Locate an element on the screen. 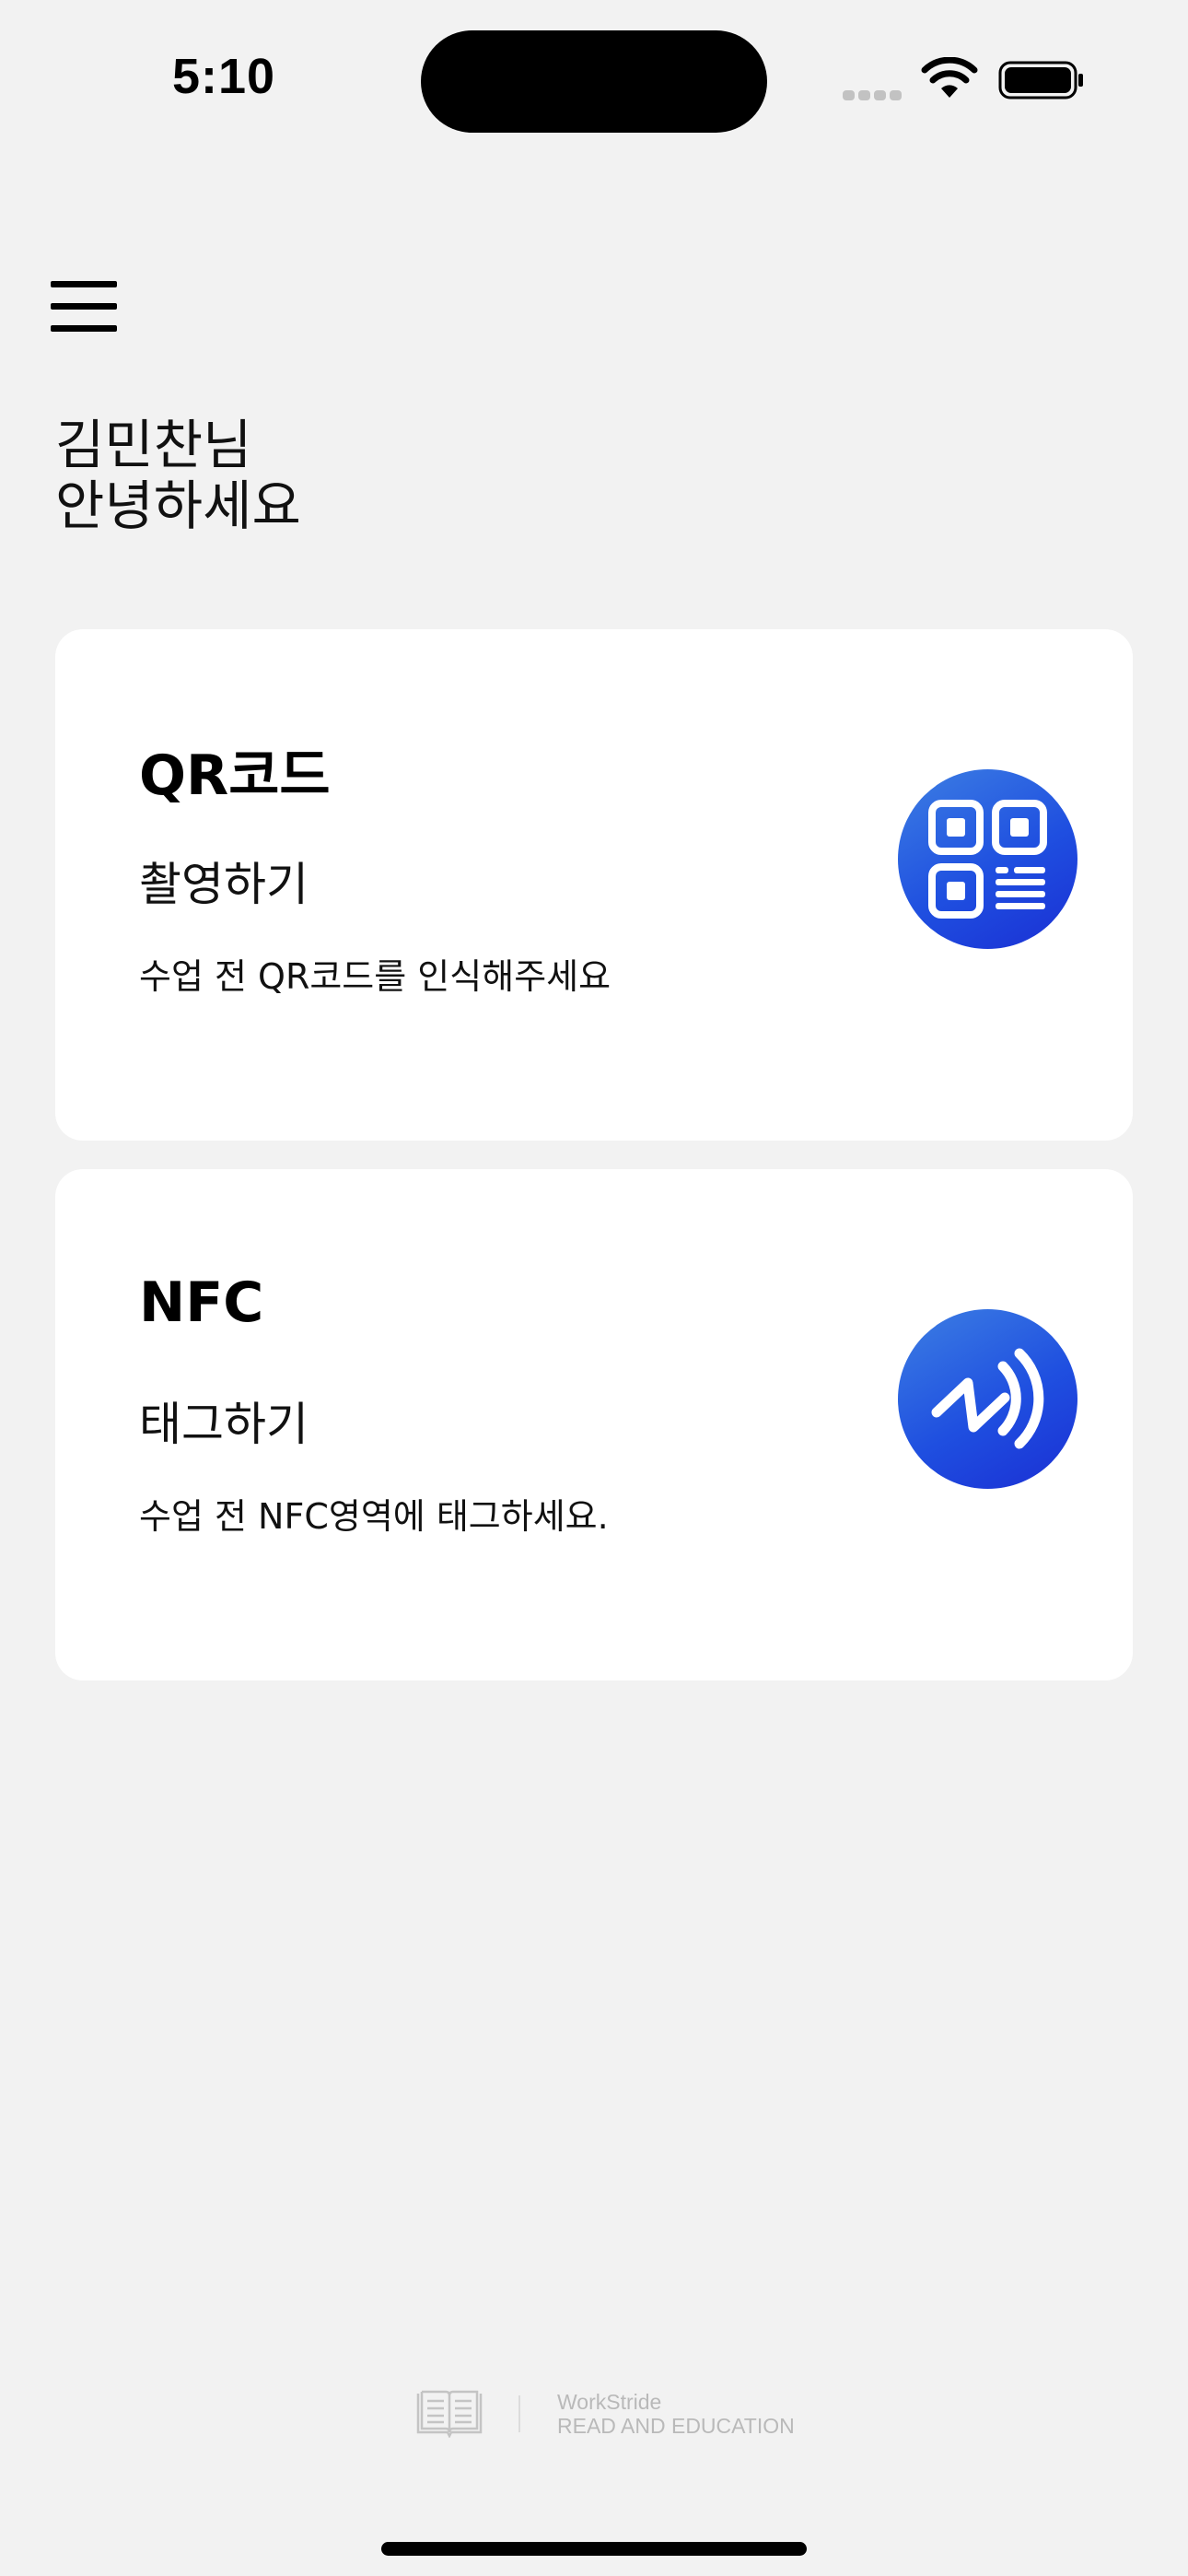 The image size is (1188, 2576). card-description: 수업 전 QR코드를 인식해주세요 is located at coordinates (375, 976).